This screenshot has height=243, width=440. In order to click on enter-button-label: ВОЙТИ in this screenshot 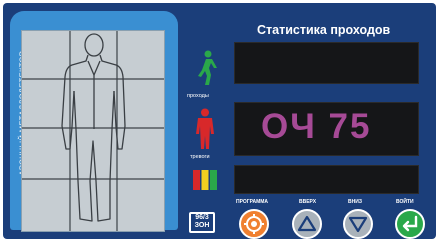, I will do `click(405, 202)`.